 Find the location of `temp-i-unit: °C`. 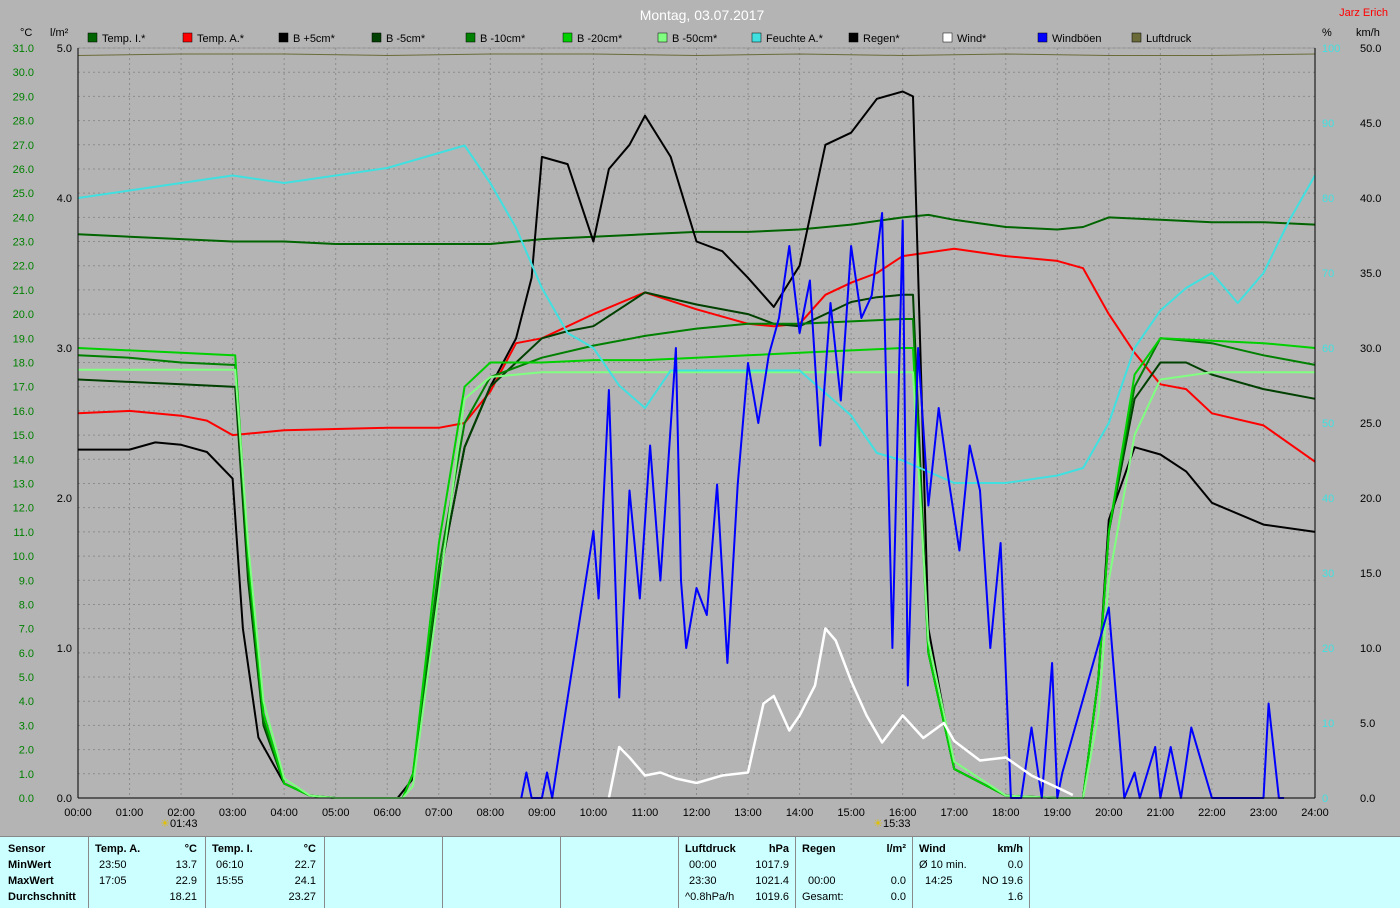

temp-i-unit: °C is located at coordinates (309, 849).